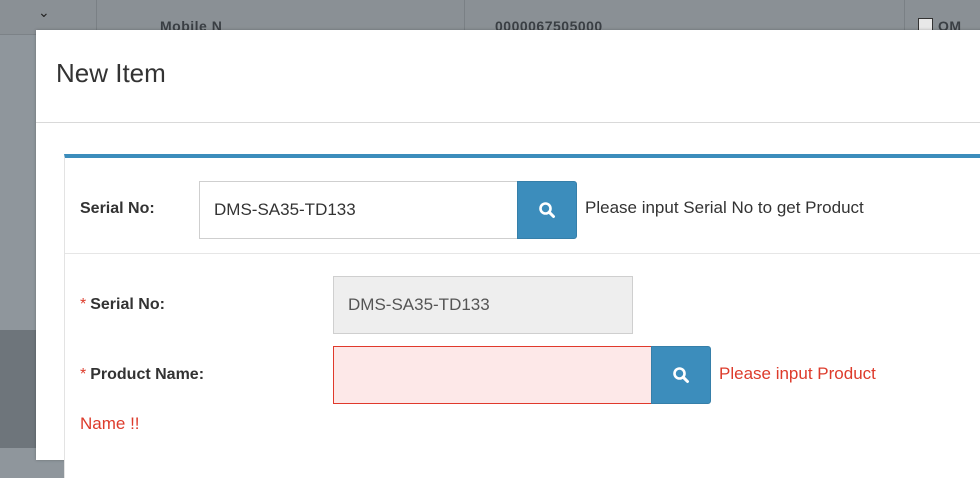 This screenshot has width=980, height=478. Describe the element at coordinates (111, 73) in the screenshot. I see `modal-title: New Item` at that location.